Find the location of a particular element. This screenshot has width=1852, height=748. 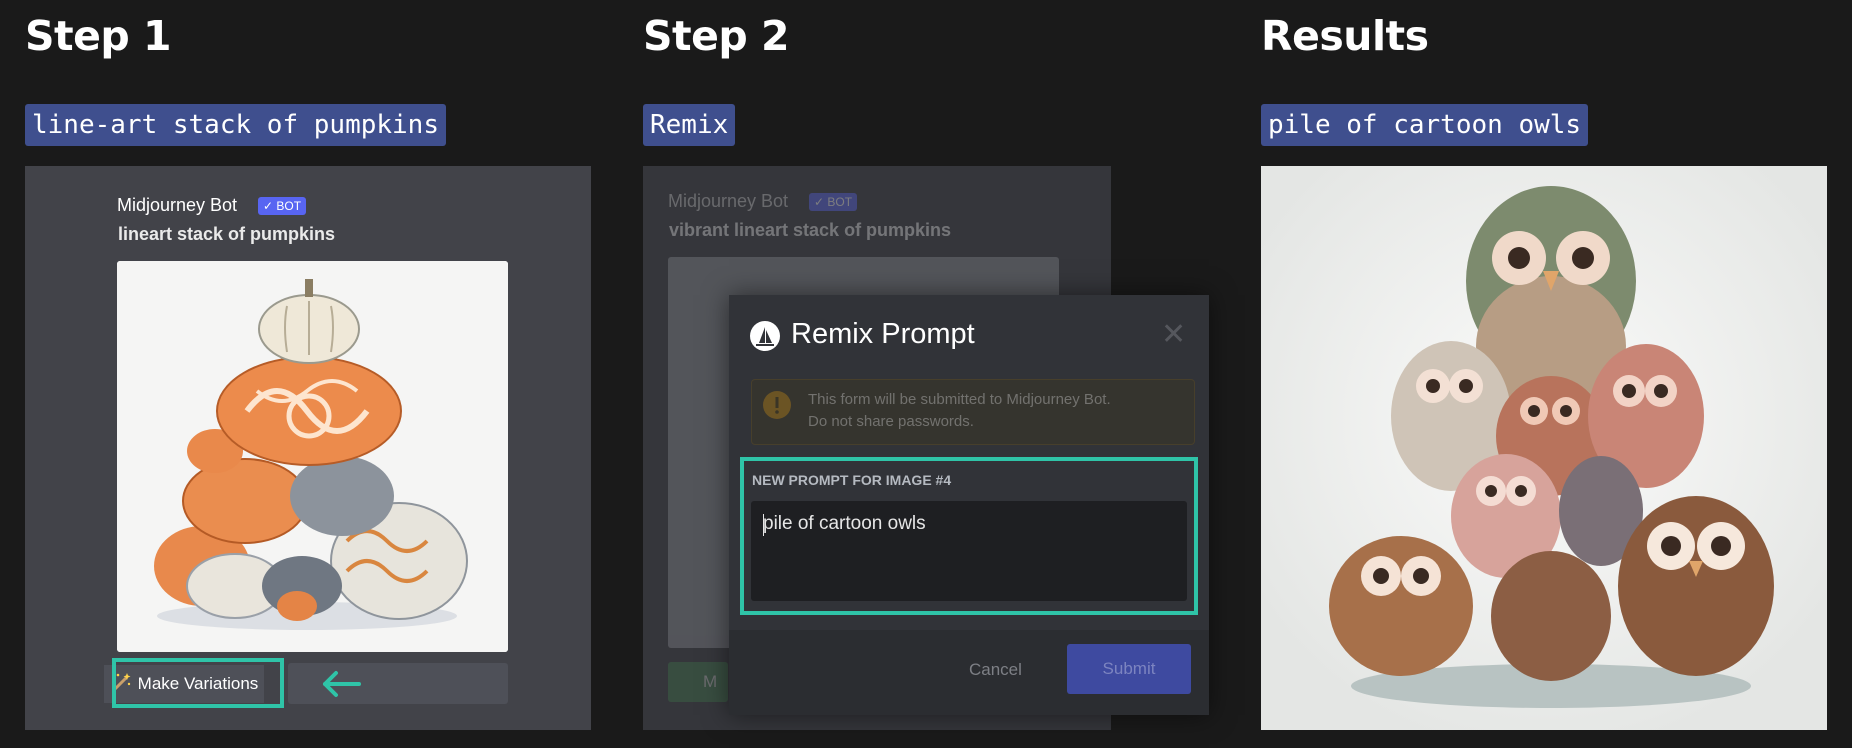

bot-prompt-text: lineart stack of pumpkins is located at coordinates (227, 234).